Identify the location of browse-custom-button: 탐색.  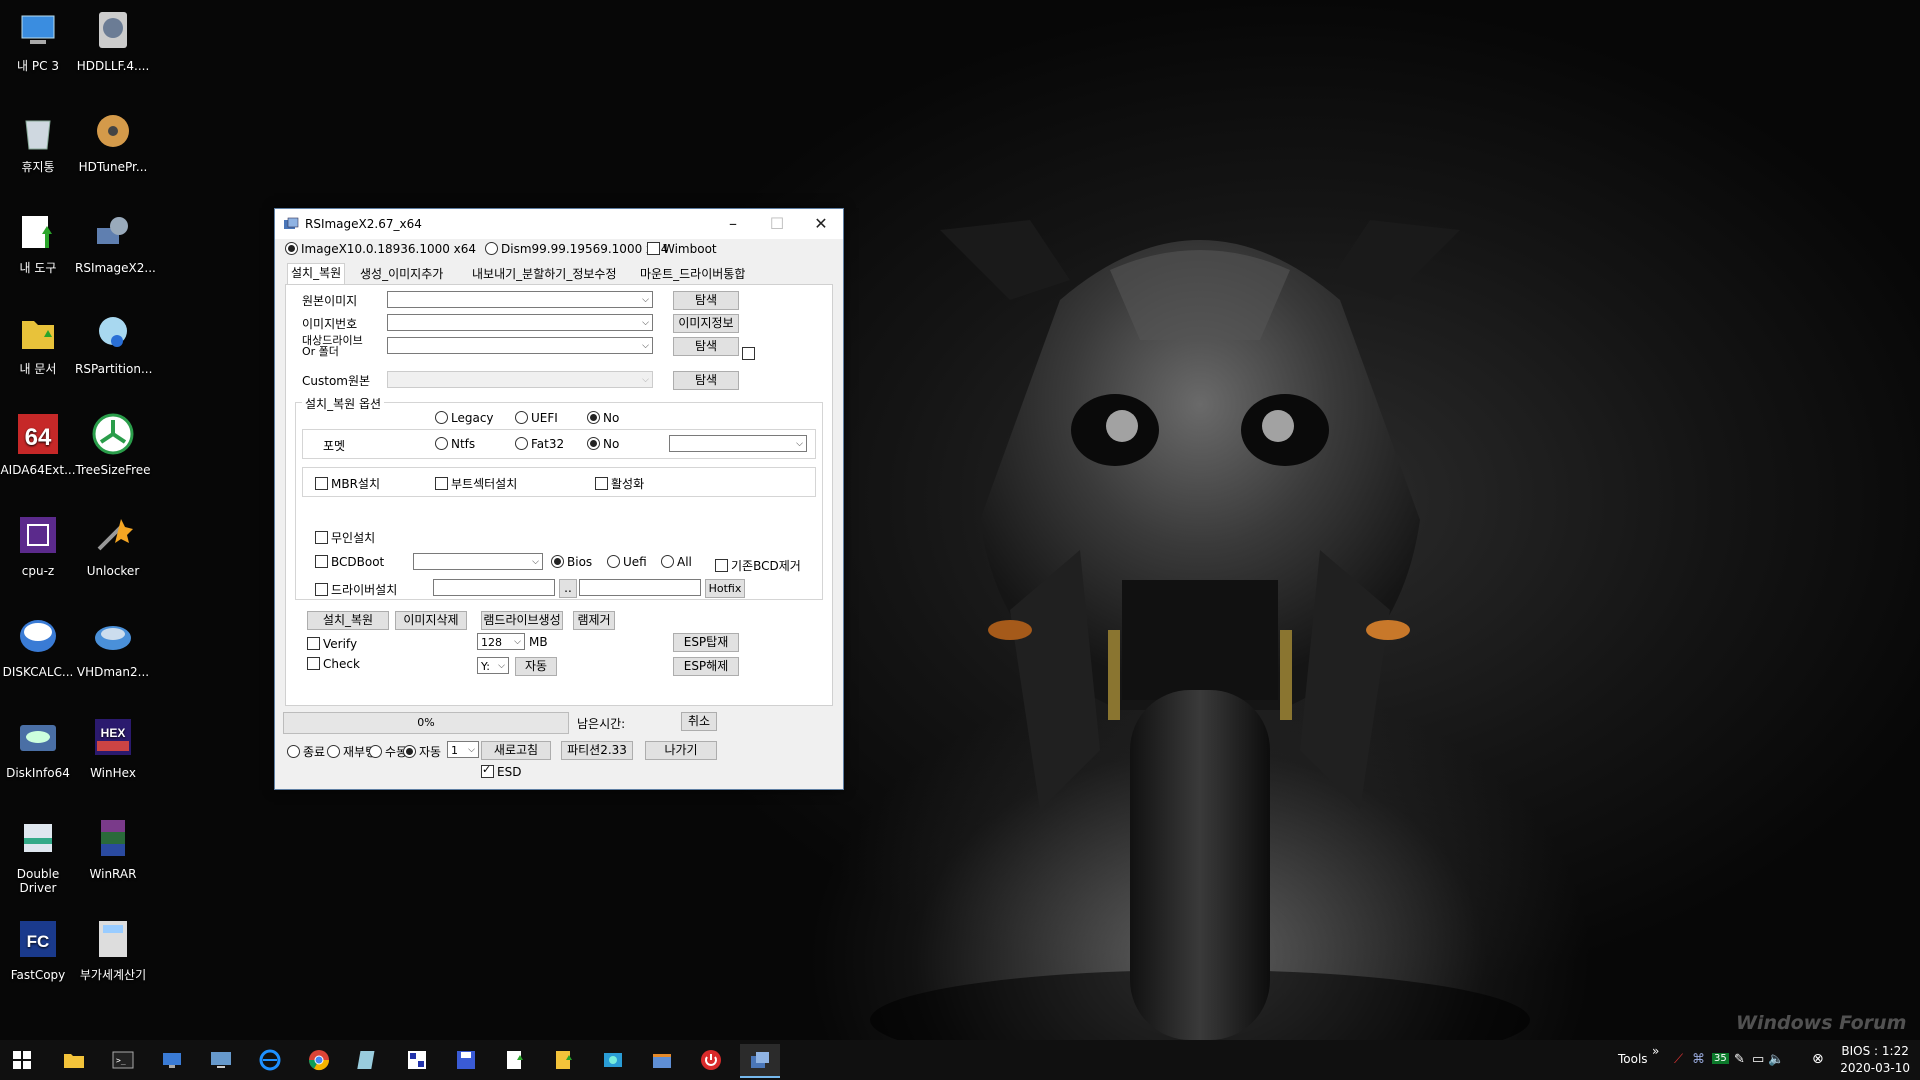
(706, 380).